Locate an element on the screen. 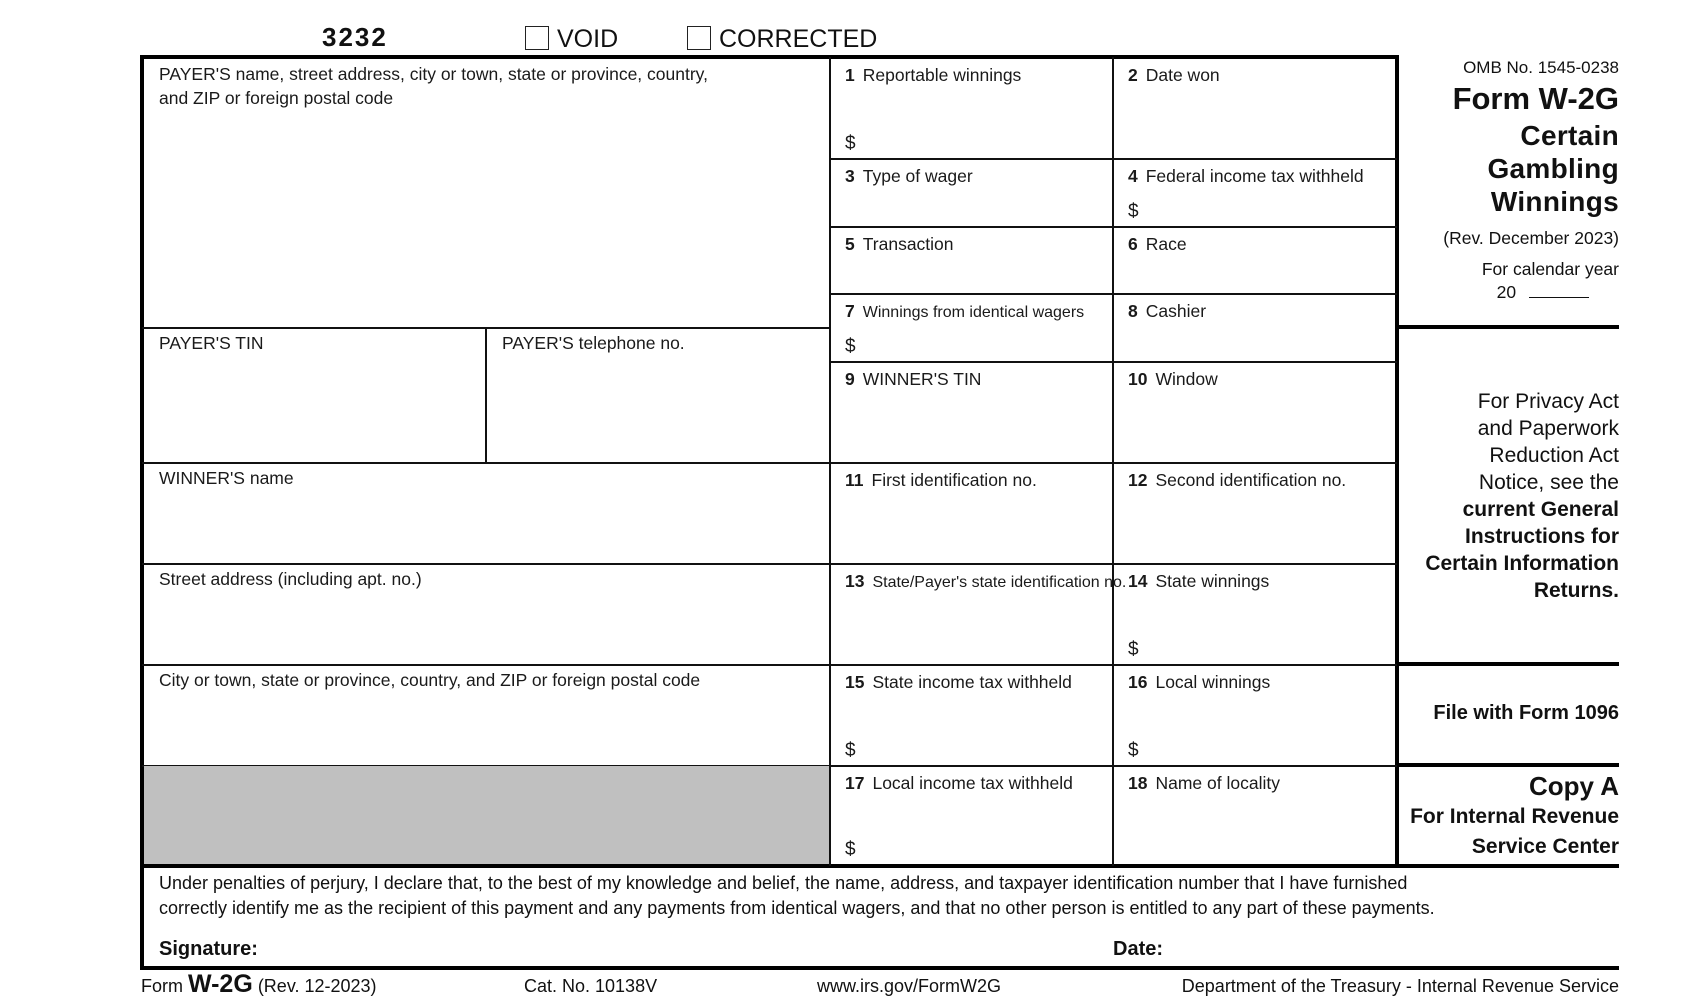 This screenshot has width=1700, height=999. box-14: 14 State winnings $ is located at coordinates (1264, 616).